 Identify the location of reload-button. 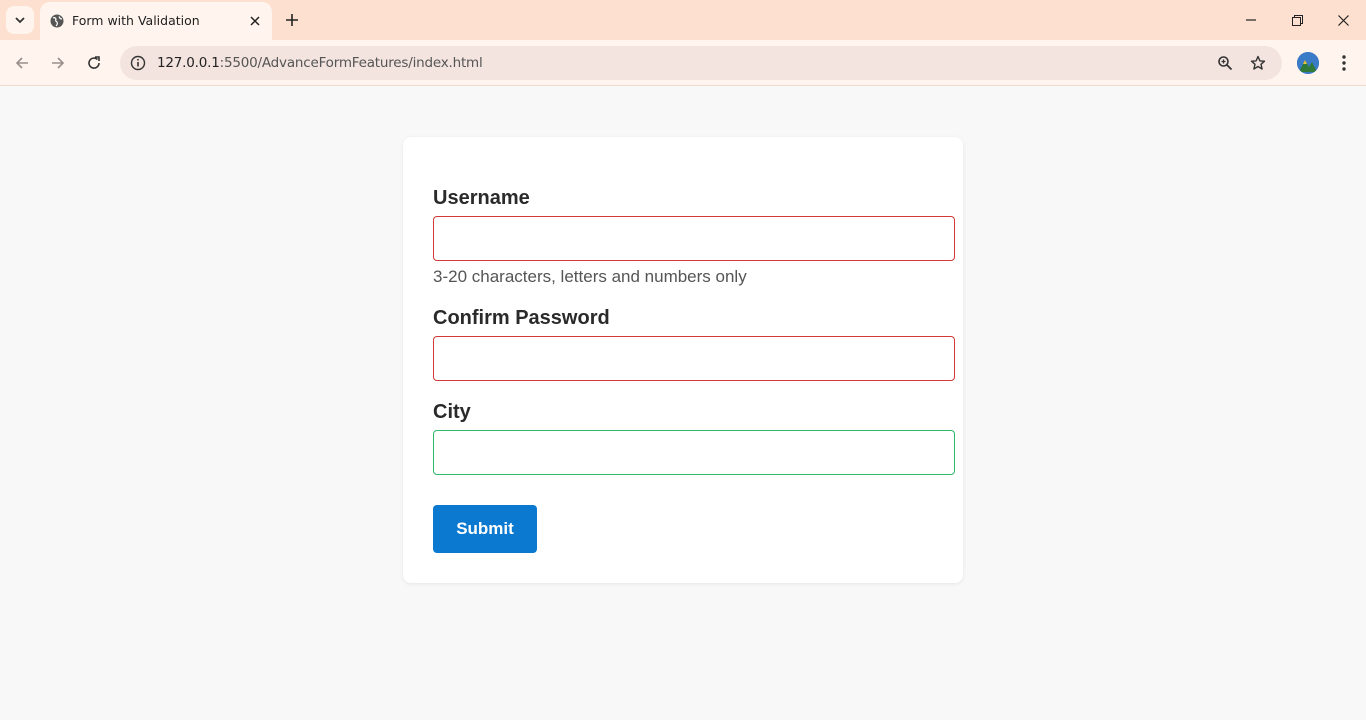
(94, 63).